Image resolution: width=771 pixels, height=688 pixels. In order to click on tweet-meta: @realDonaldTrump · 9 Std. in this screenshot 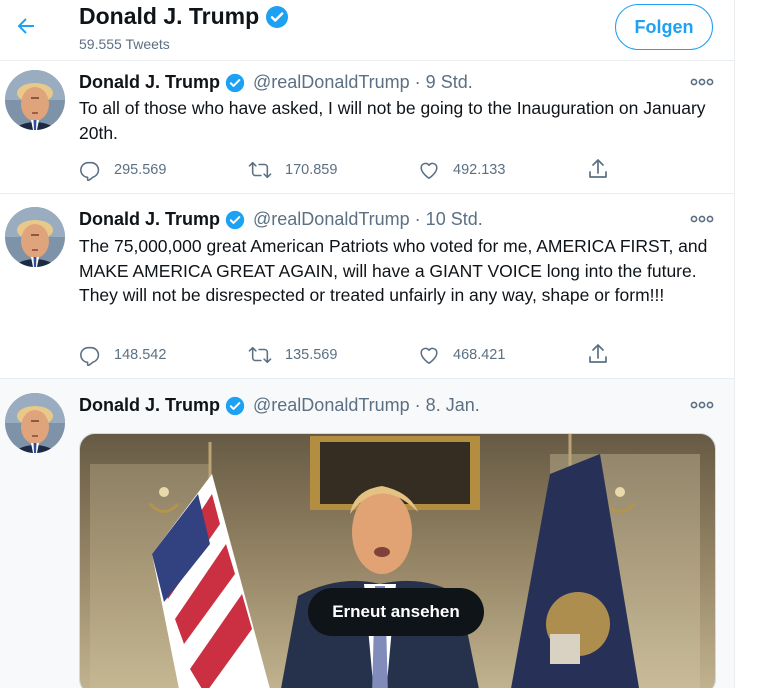, I will do `click(363, 82)`.